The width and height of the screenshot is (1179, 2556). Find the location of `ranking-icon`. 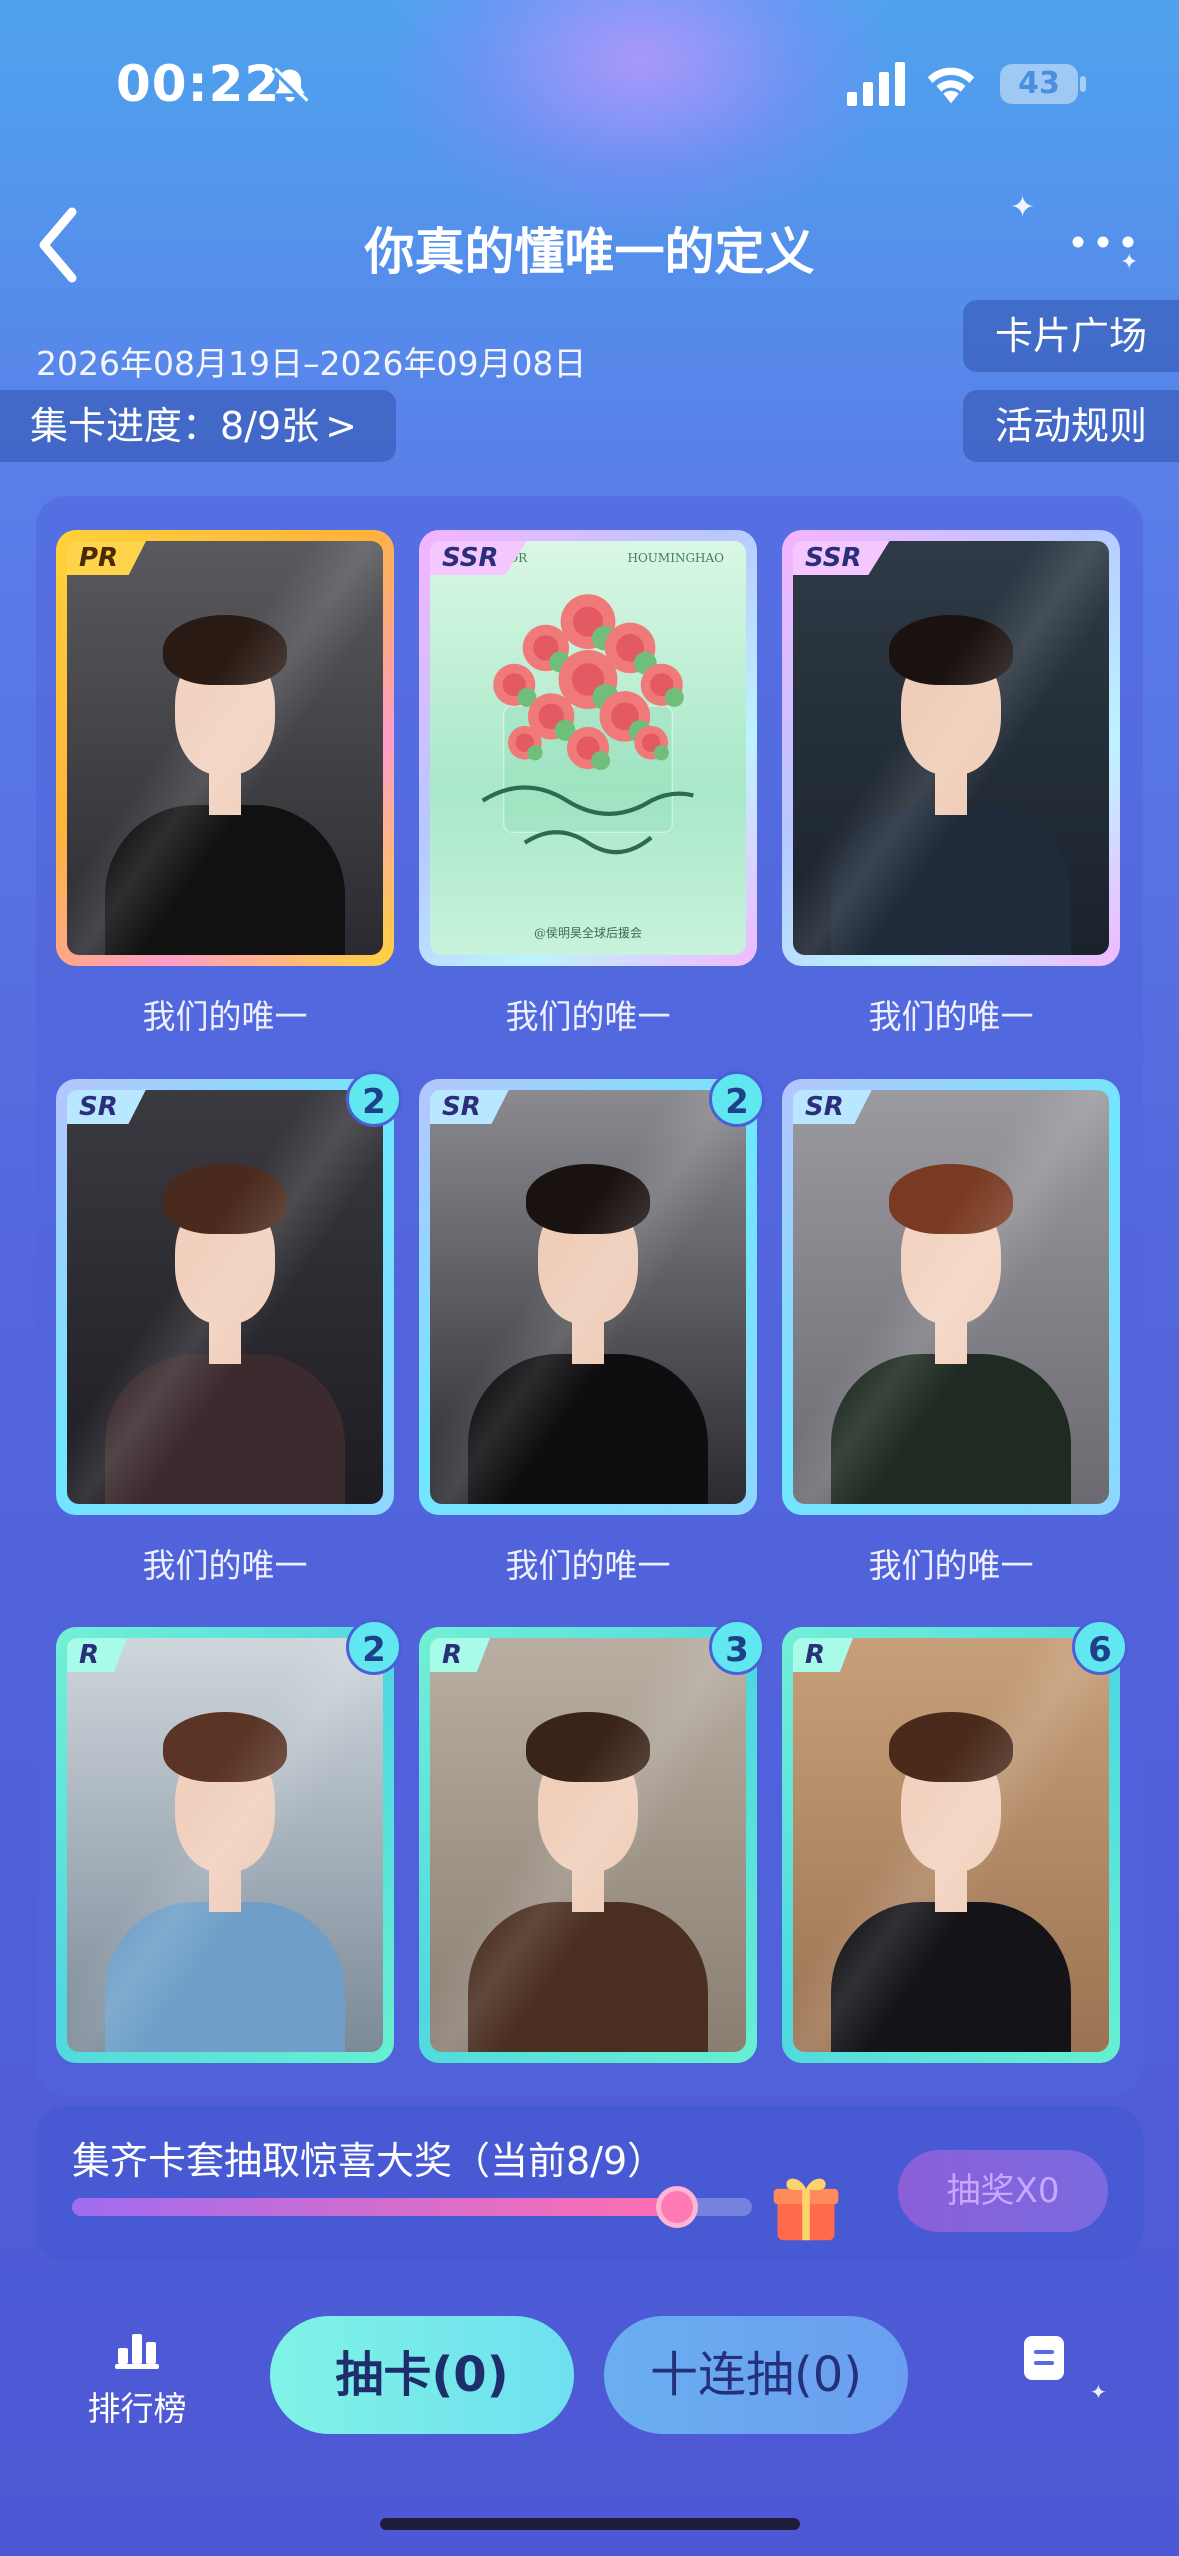

ranking-icon is located at coordinates (137, 2351).